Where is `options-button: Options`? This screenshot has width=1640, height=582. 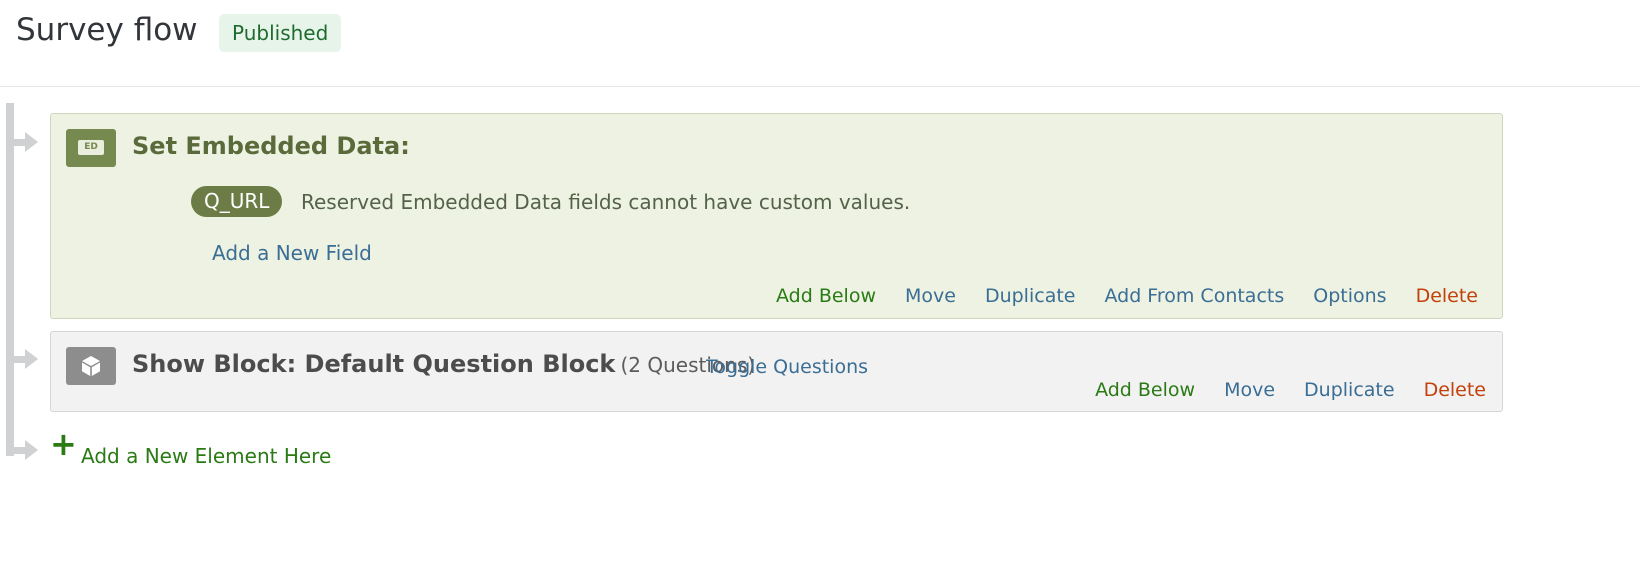 options-button: Options is located at coordinates (1349, 296).